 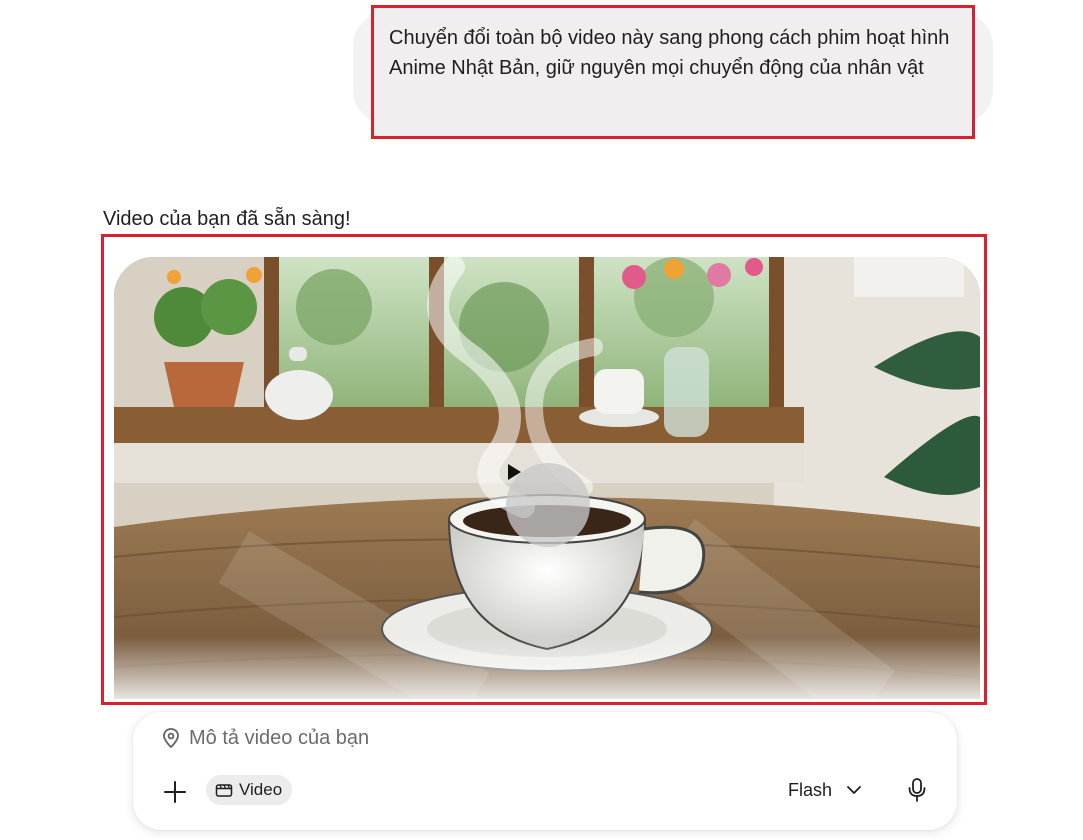 I want to click on play-button, so click(x=548, y=505).